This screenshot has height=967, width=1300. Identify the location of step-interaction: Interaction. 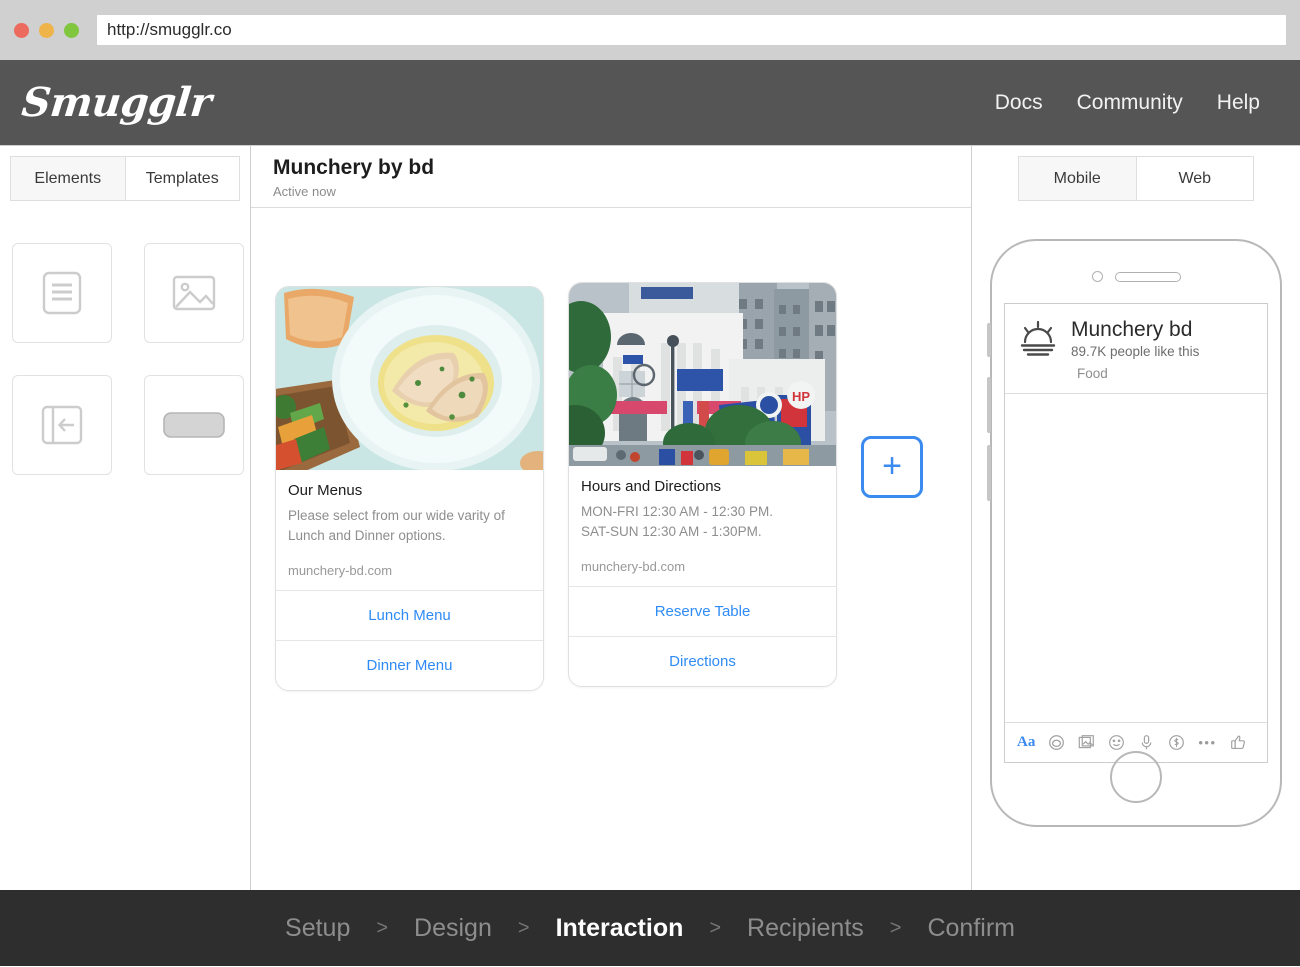
(620, 928).